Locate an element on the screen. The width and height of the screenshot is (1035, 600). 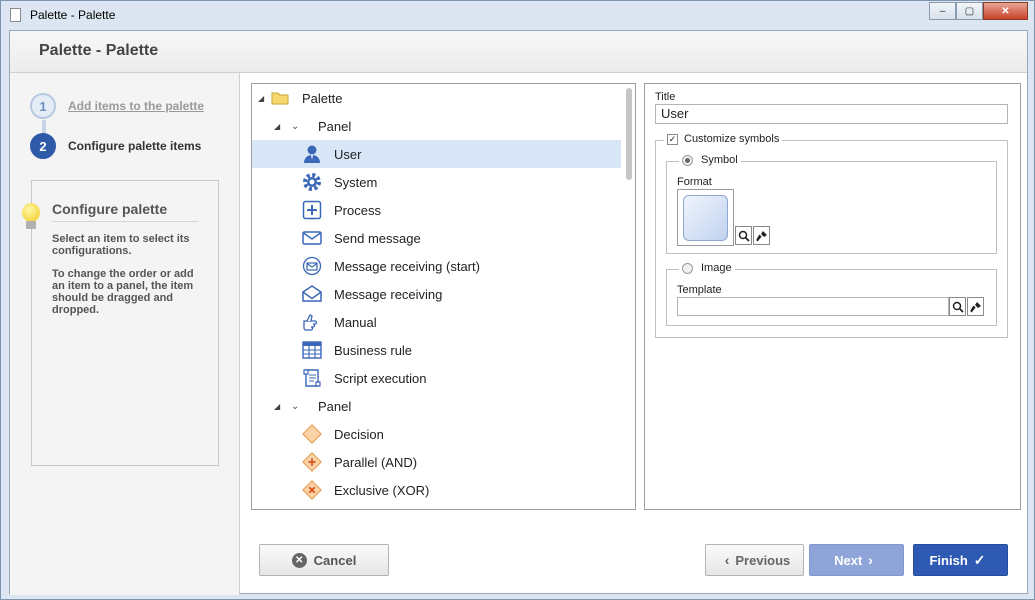
tree-label: Message receiving is located at coordinates (388, 294).